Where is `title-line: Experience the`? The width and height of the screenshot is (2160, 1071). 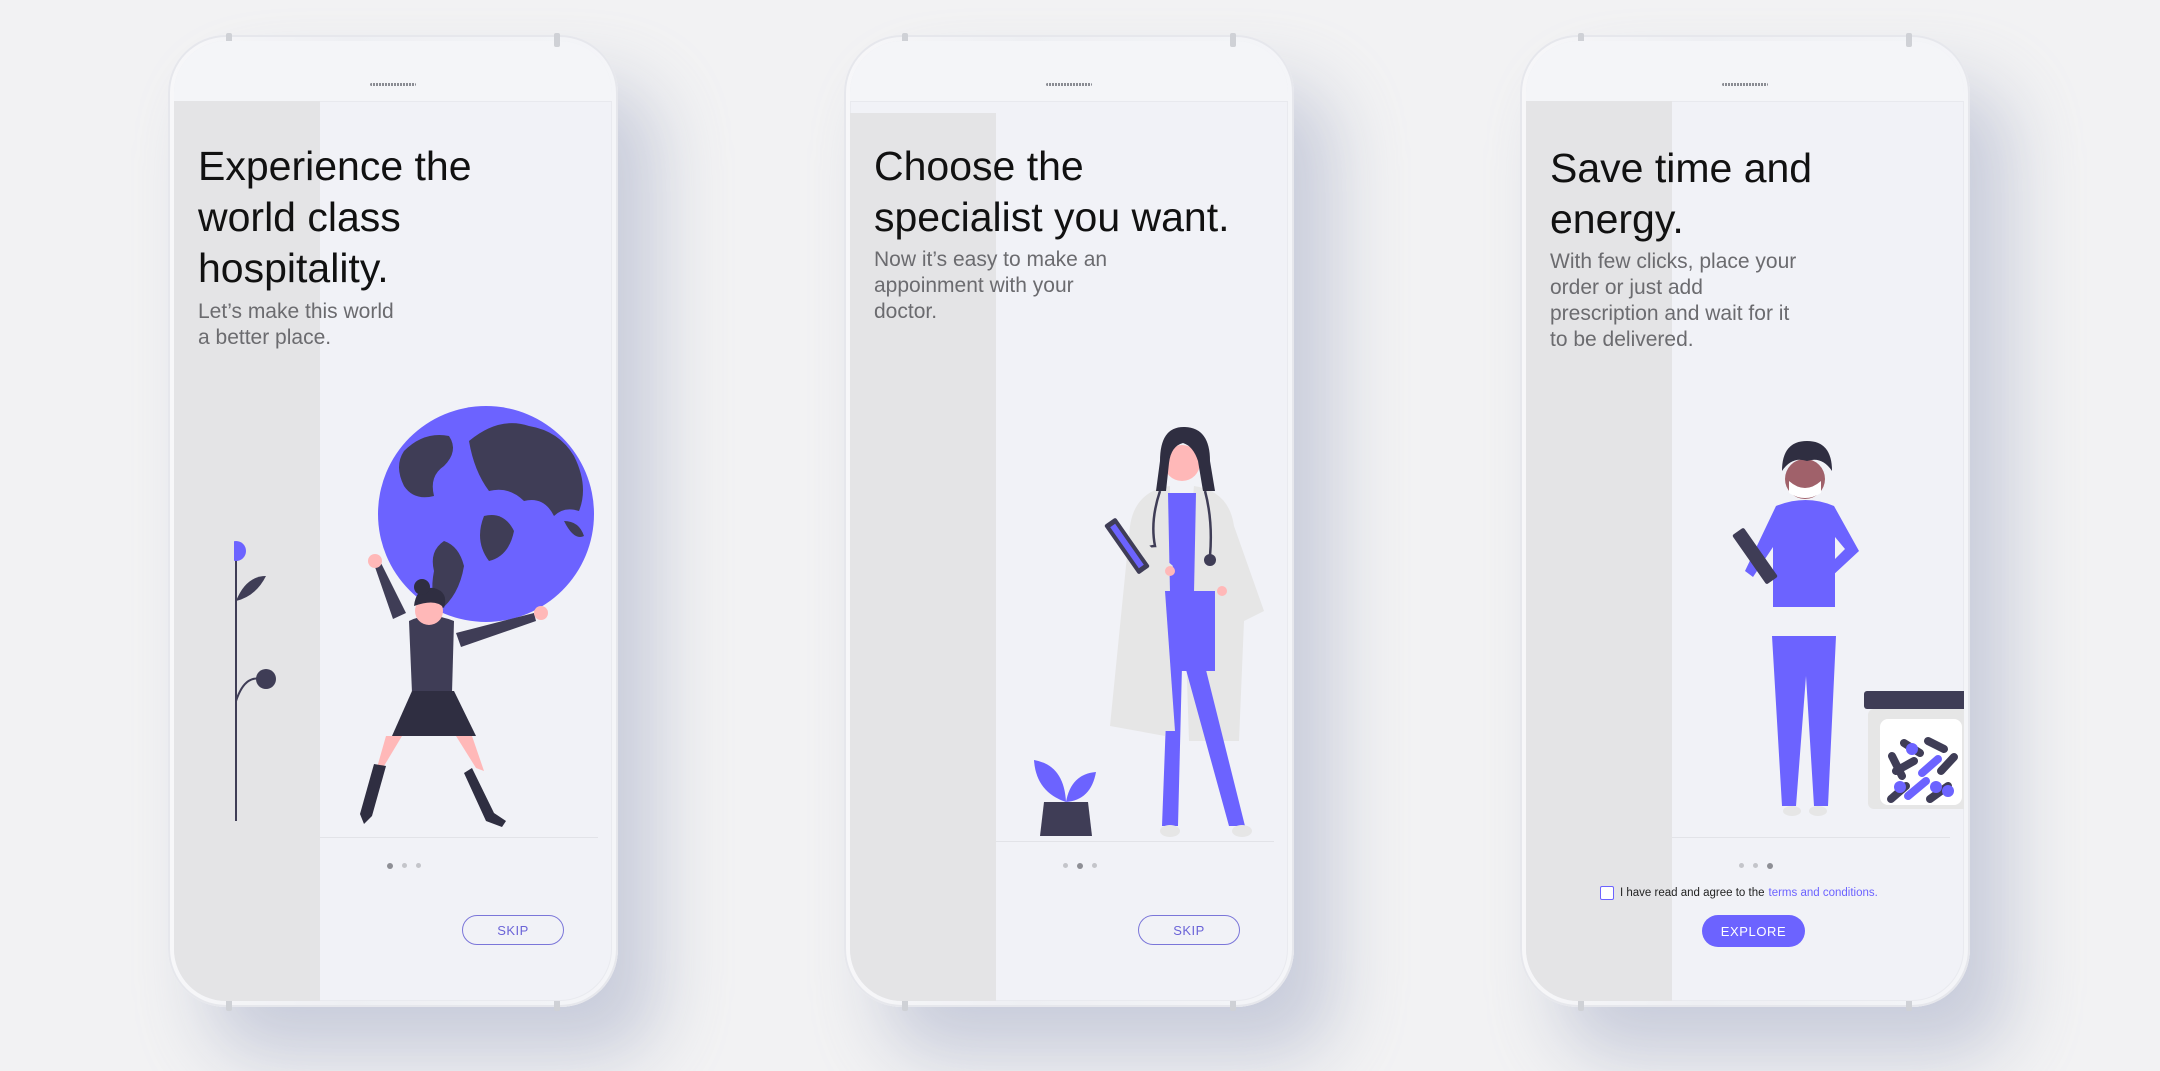
title-line: Experience the is located at coordinates (335, 166).